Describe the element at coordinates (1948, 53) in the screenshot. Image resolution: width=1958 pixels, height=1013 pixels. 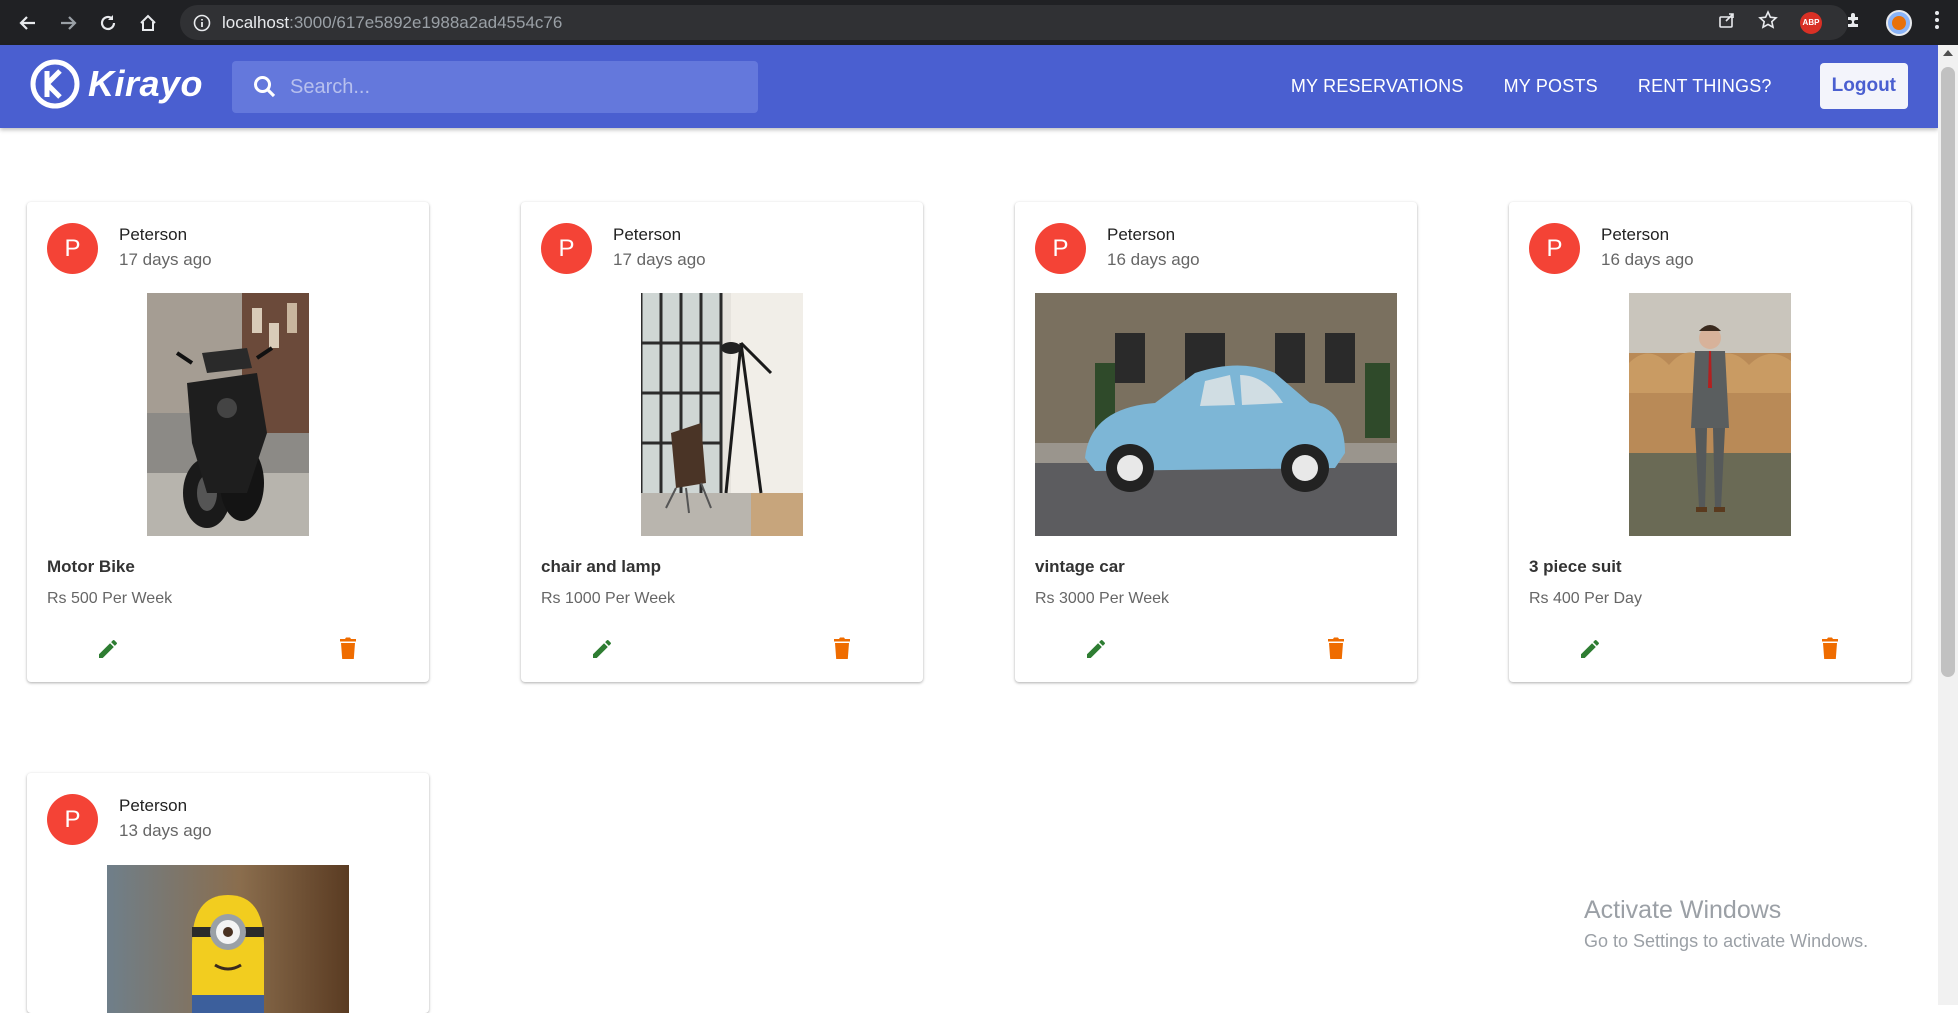
I see `scroll-up-arrow-icon` at that location.